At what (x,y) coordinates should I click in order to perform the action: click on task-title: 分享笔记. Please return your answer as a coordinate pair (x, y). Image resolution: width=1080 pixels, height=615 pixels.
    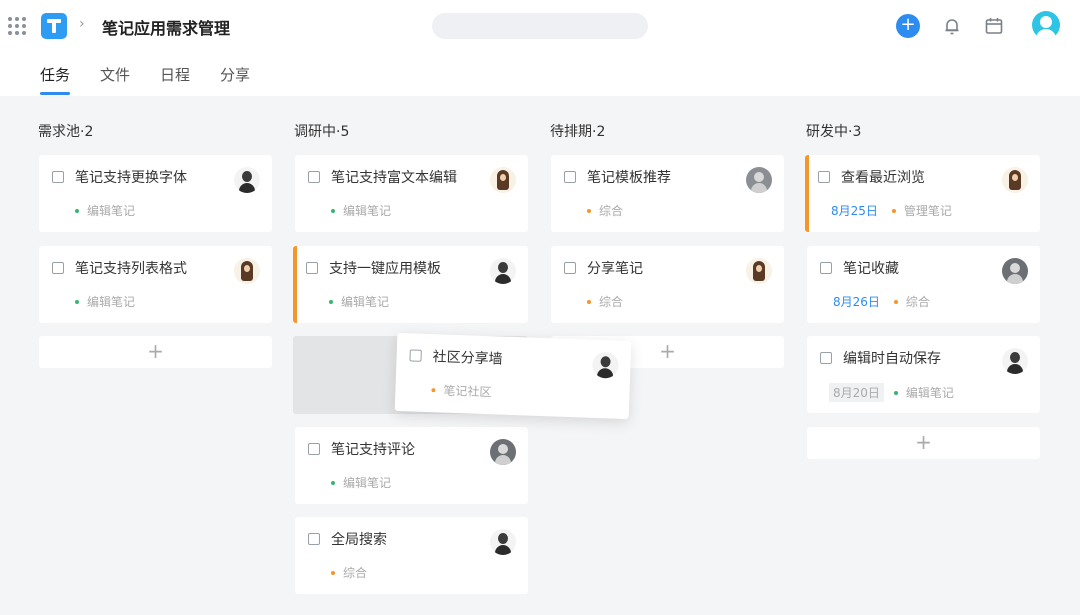
    Looking at the image, I should click on (615, 269).